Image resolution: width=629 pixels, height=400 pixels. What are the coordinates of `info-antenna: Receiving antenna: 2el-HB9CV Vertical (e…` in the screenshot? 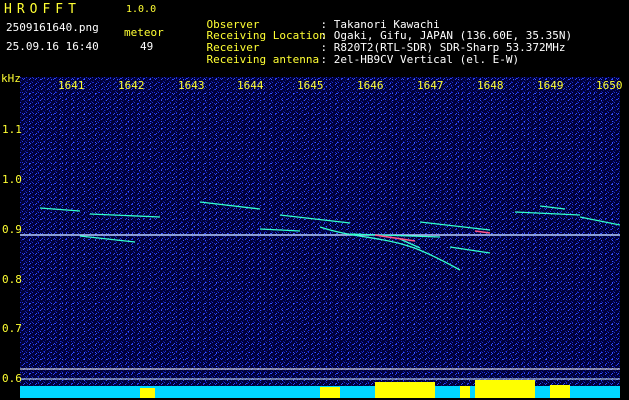 It's located at (350, 59).